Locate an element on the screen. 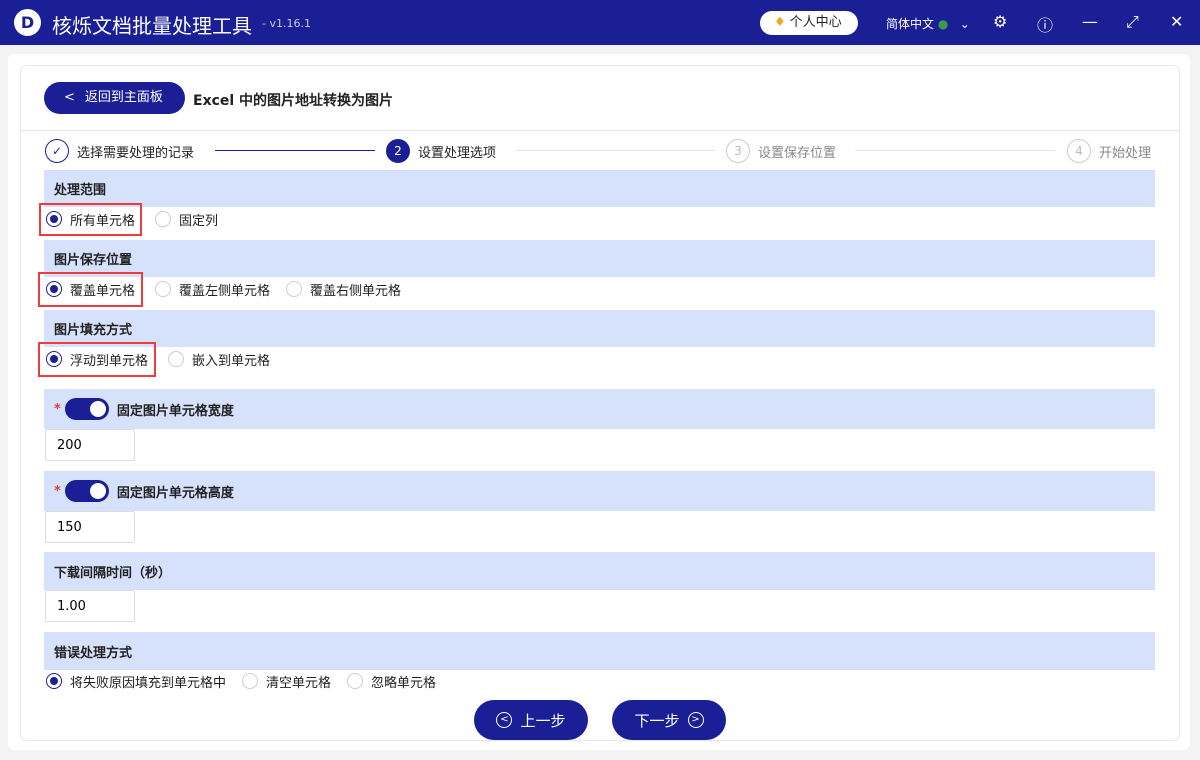 Image resolution: width=1200 pixels, height=760 pixels. radio-overwrite-right-cell: 覆盖右侧单元格 is located at coordinates (343, 289).